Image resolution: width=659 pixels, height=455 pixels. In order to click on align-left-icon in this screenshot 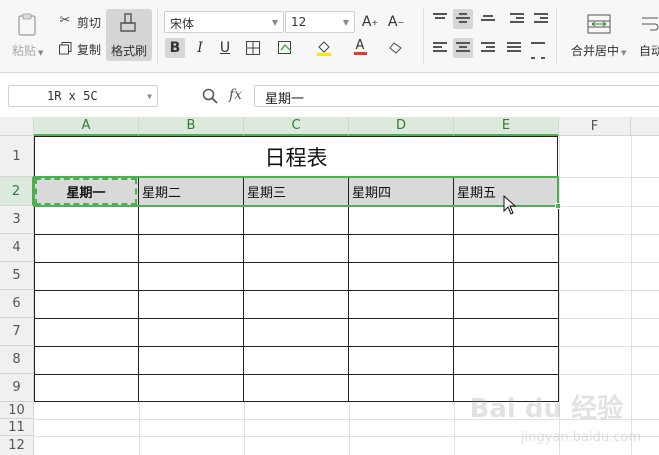, I will do `click(440, 48)`.